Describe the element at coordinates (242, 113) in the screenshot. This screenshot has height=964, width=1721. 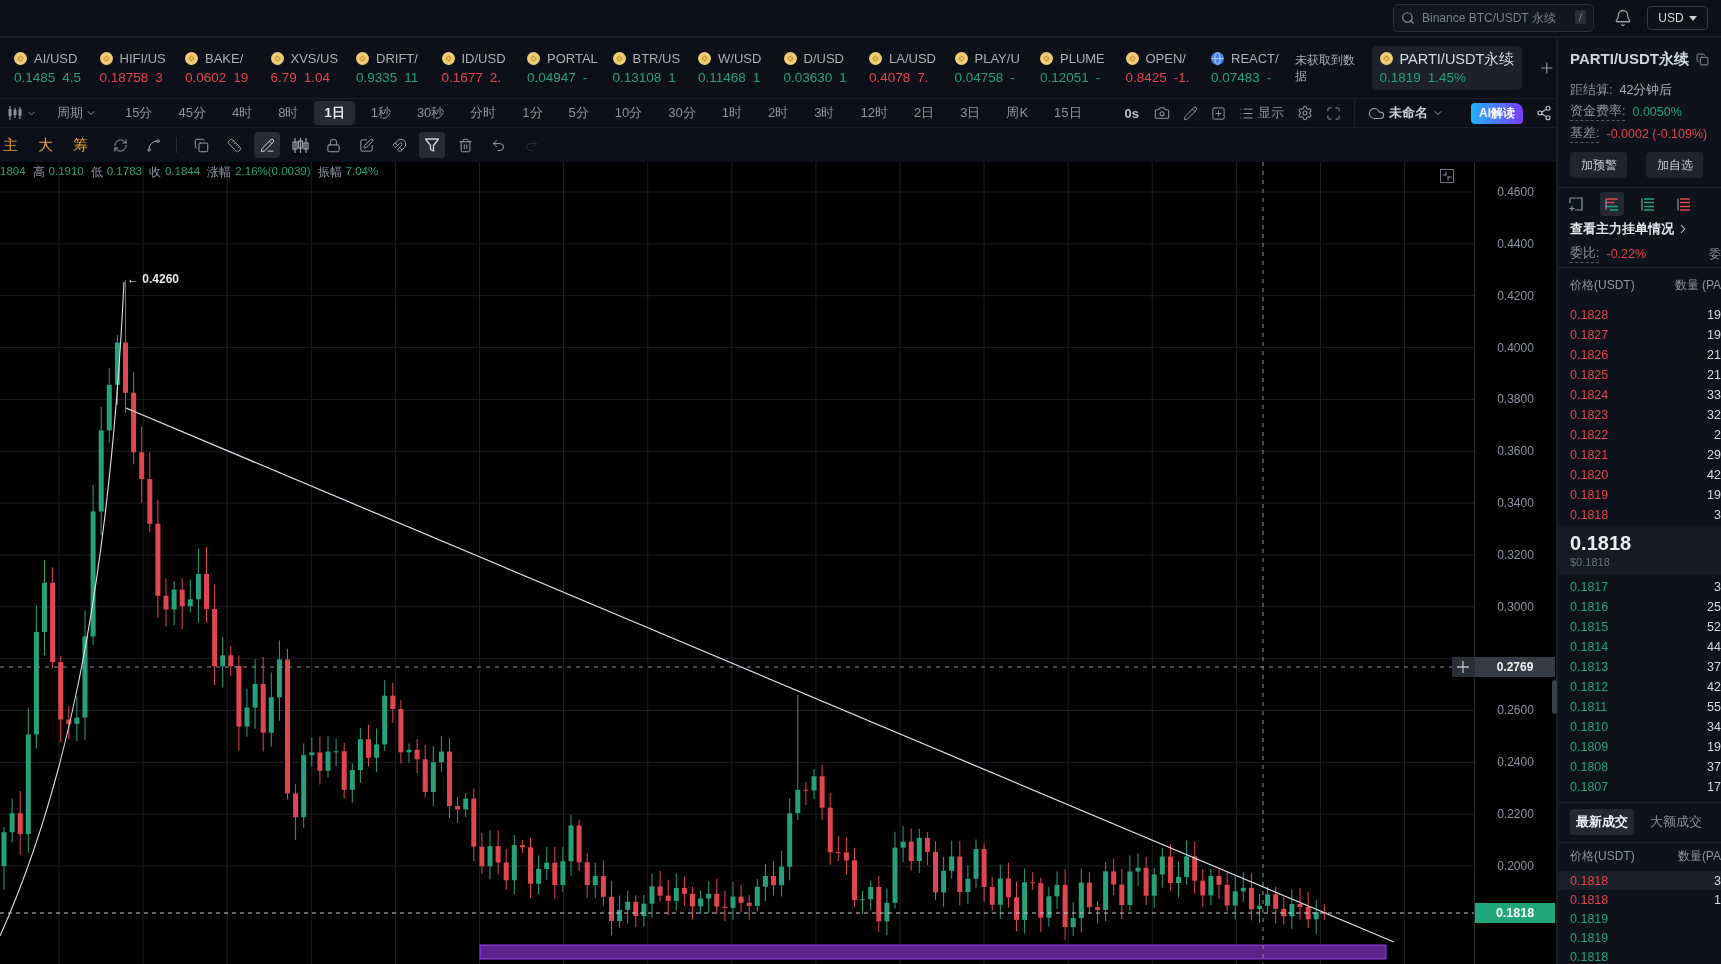
I see `period-tab: 4时` at that location.